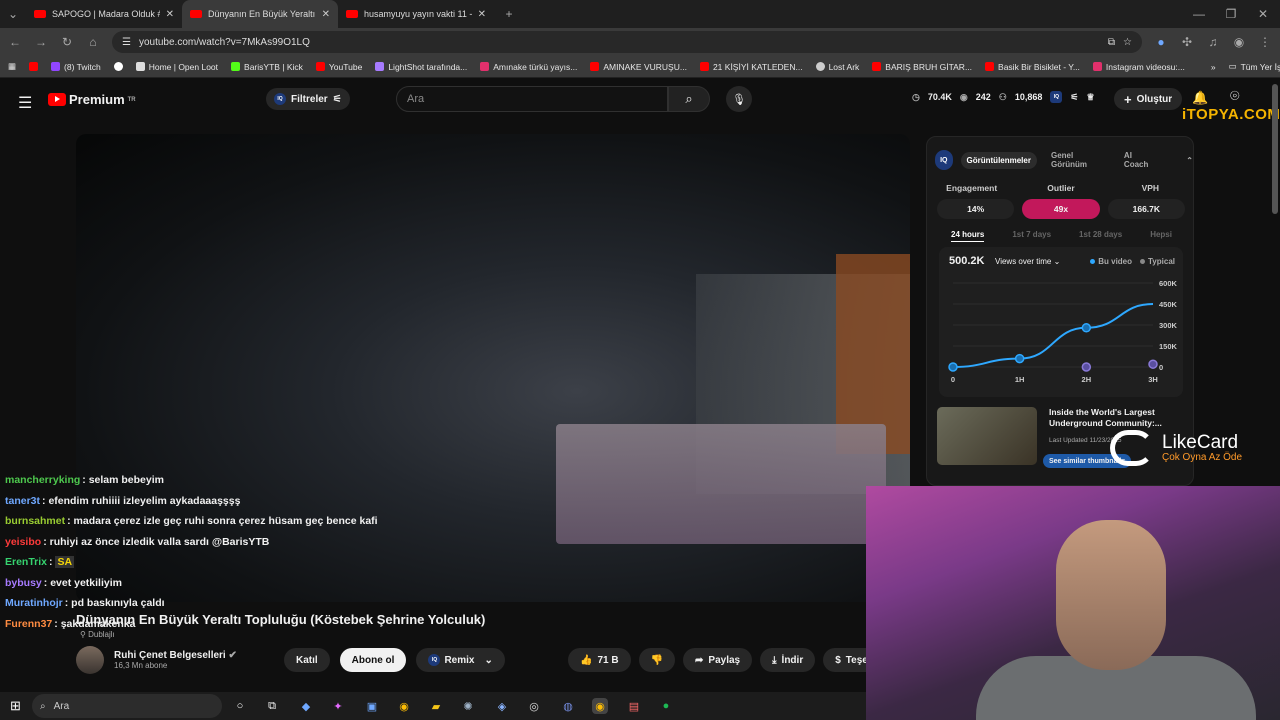 The height and width of the screenshot is (720, 1280). I want to click on all-bookmarks: ▭Tüm Yer İşaretleri, so click(1254, 66).